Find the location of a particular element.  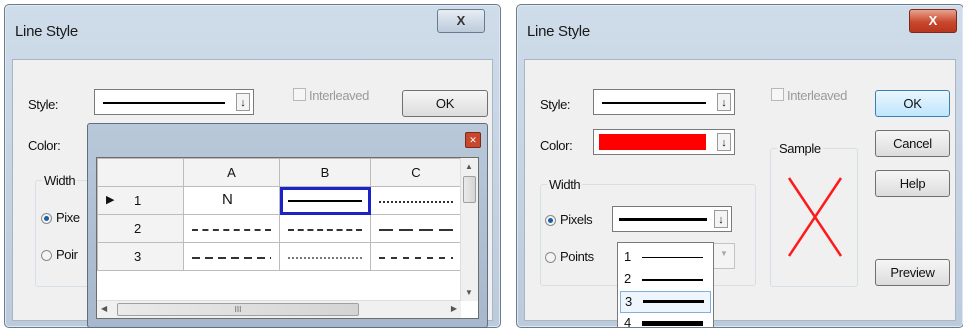

row-header-2: 2 is located at coordinates (140, 228).